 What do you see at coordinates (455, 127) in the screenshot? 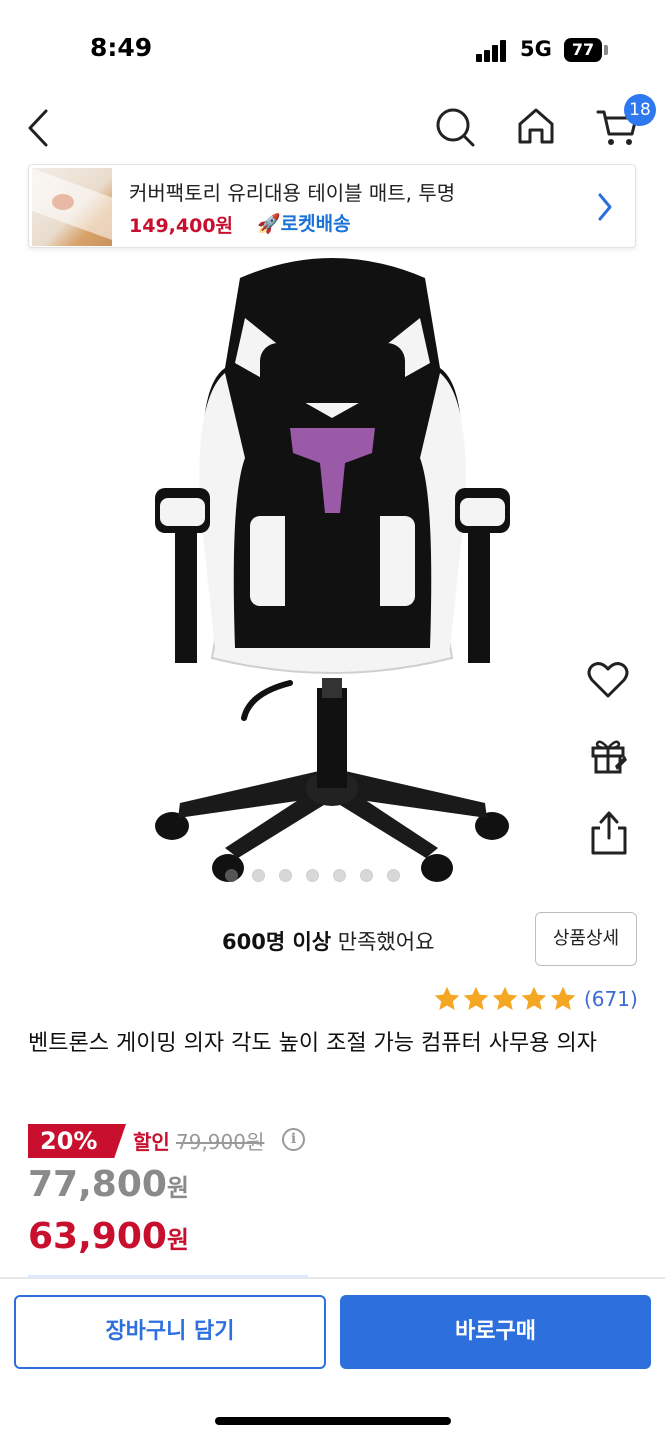
I see `search-icon` at bounding box center [455, 127].